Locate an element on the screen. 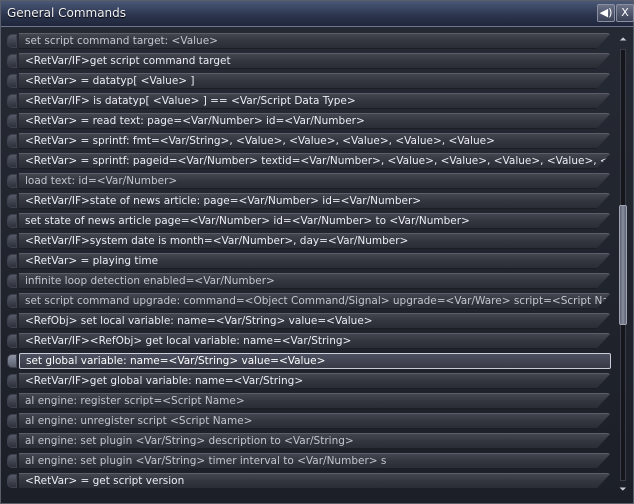  command-label: set script command target: <Value> is located at coordinates (121, 41).